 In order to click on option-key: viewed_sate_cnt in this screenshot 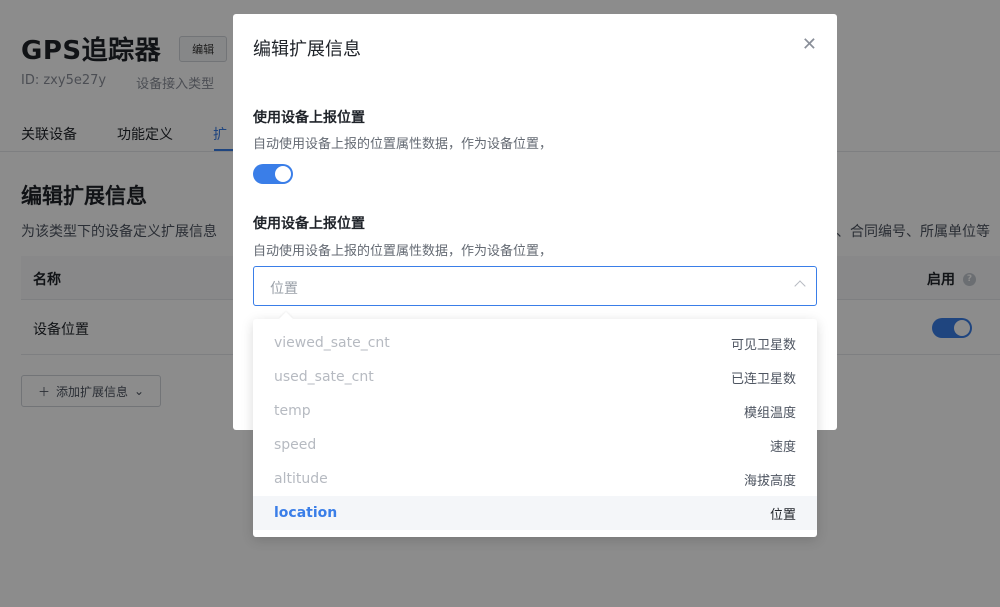, I will do `click(332, 343)`.